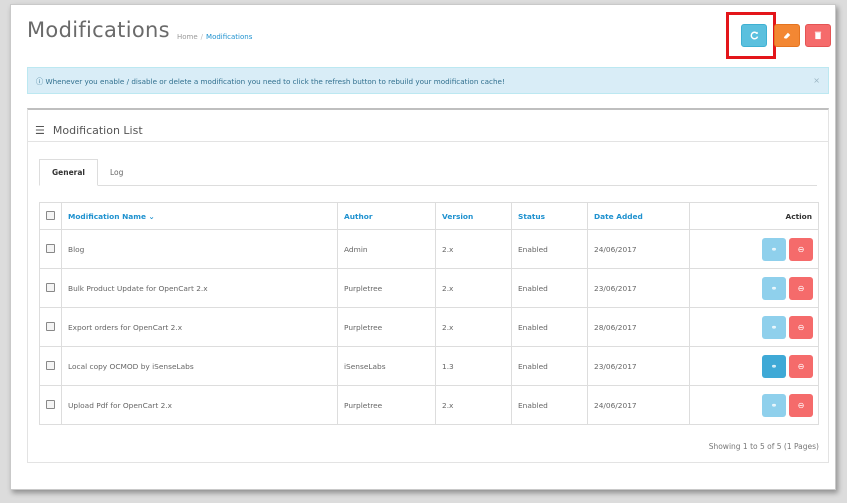  I want to click on select-all-checkbox, so click(50, 215).